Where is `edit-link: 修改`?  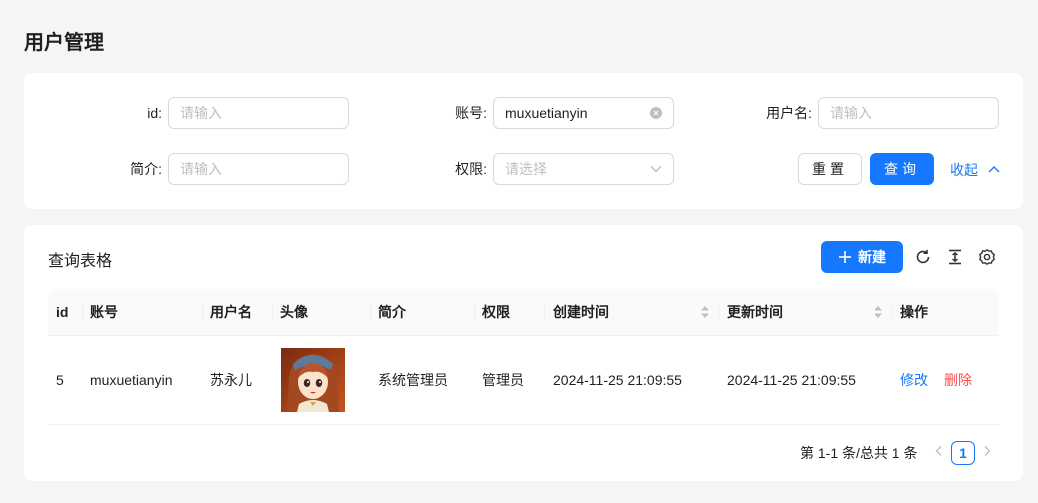 edit-link: 修改 is located at coordinates (914, 380).